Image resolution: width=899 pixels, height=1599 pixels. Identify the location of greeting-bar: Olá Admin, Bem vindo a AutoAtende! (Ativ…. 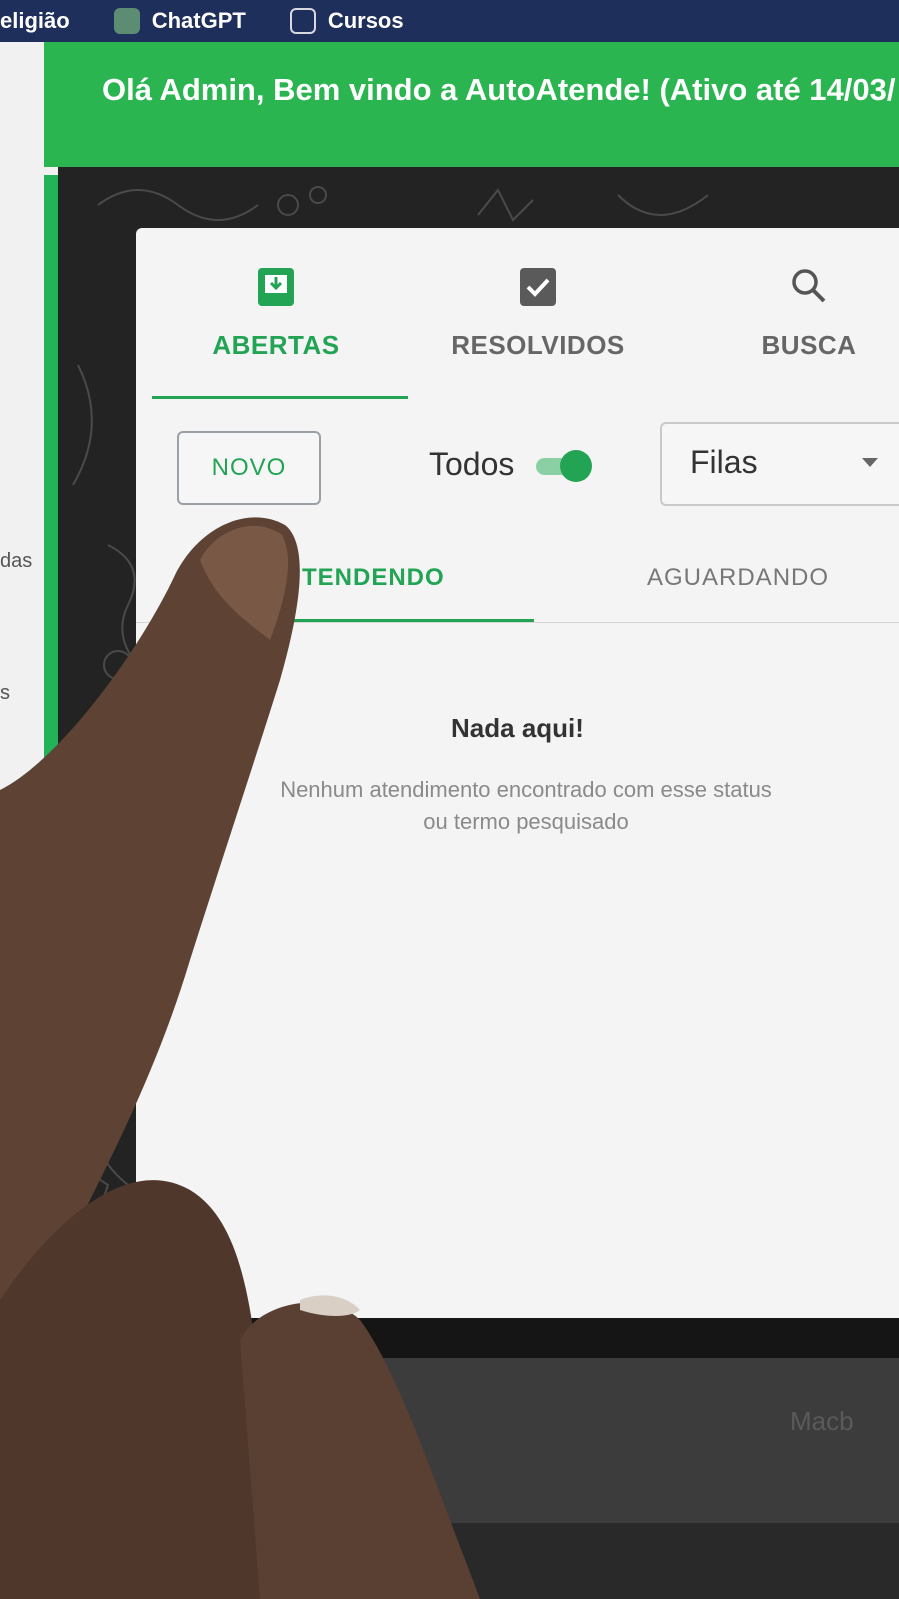
(471, 104).